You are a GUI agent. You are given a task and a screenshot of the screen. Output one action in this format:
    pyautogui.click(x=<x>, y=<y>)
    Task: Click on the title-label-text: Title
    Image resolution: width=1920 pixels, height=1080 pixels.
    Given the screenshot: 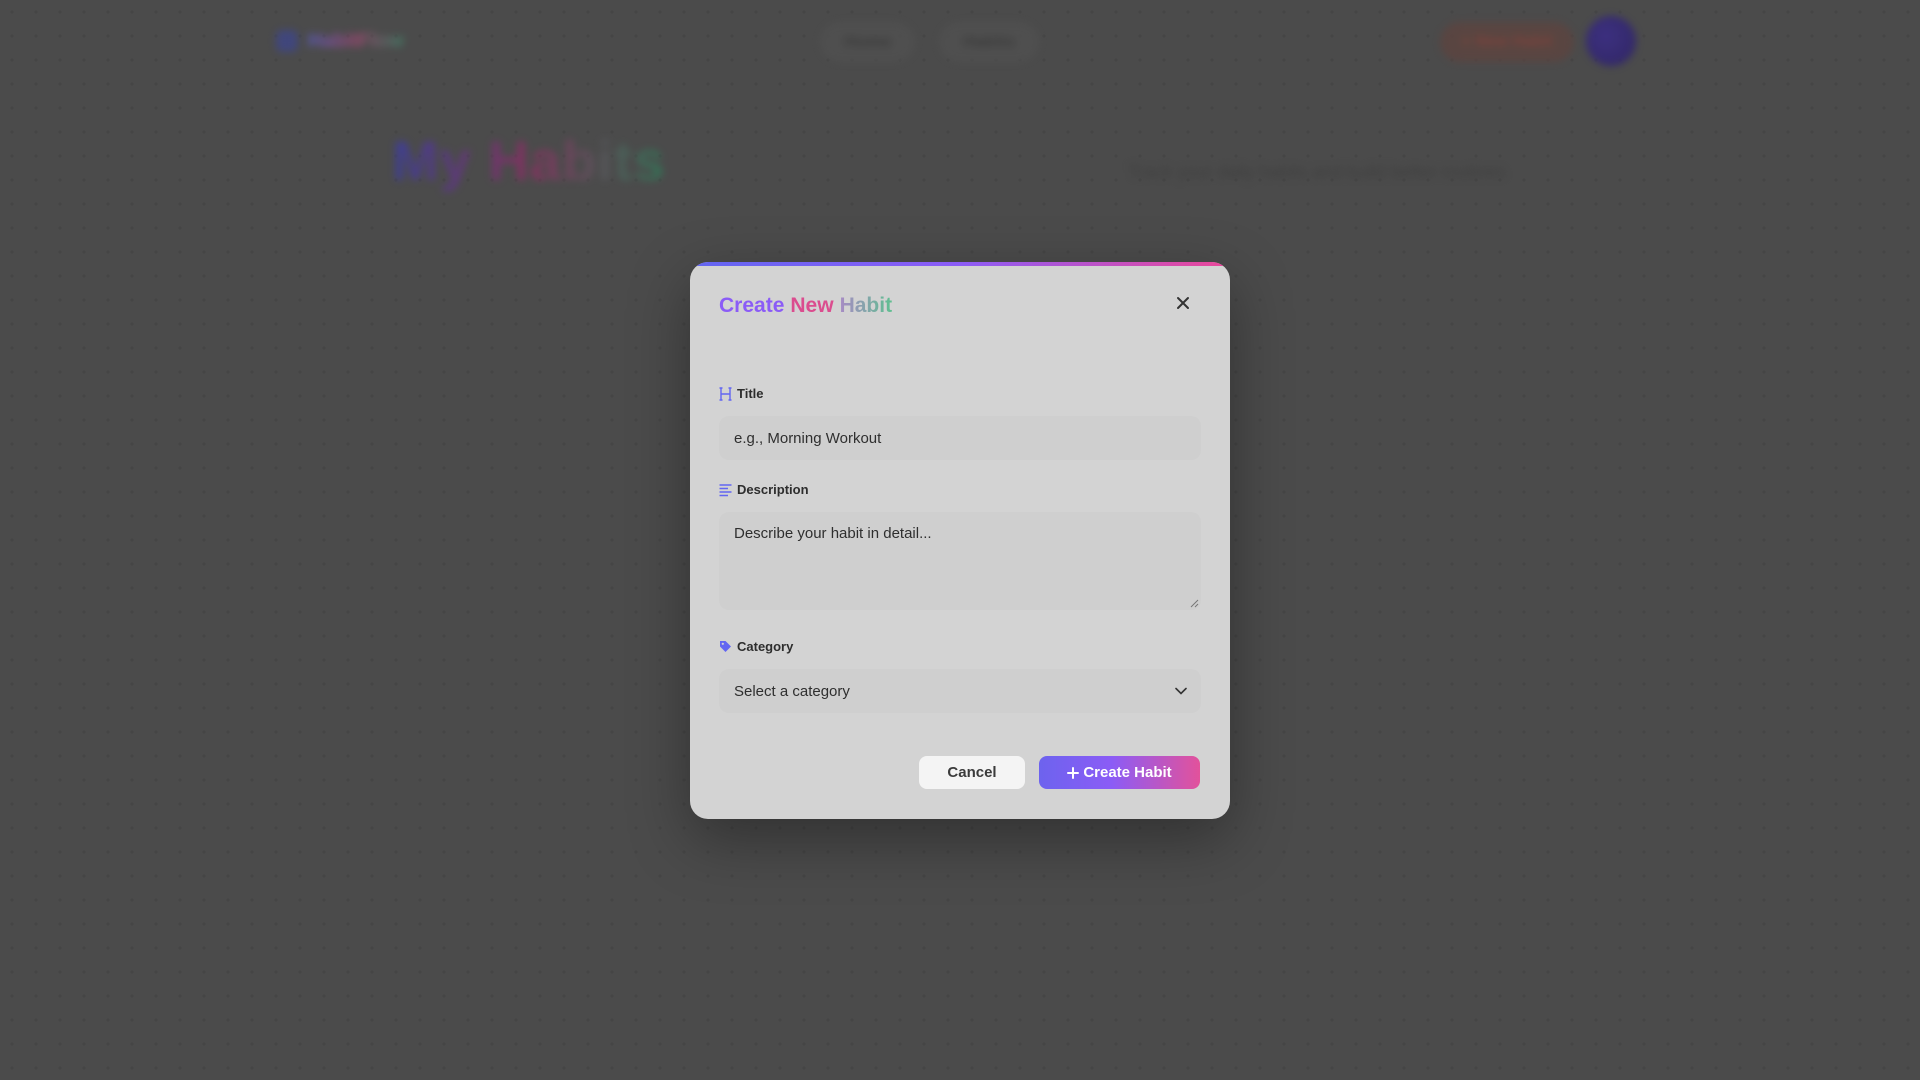 What is the action you would take?
    pyautogui.click(x=750, y=393)
    